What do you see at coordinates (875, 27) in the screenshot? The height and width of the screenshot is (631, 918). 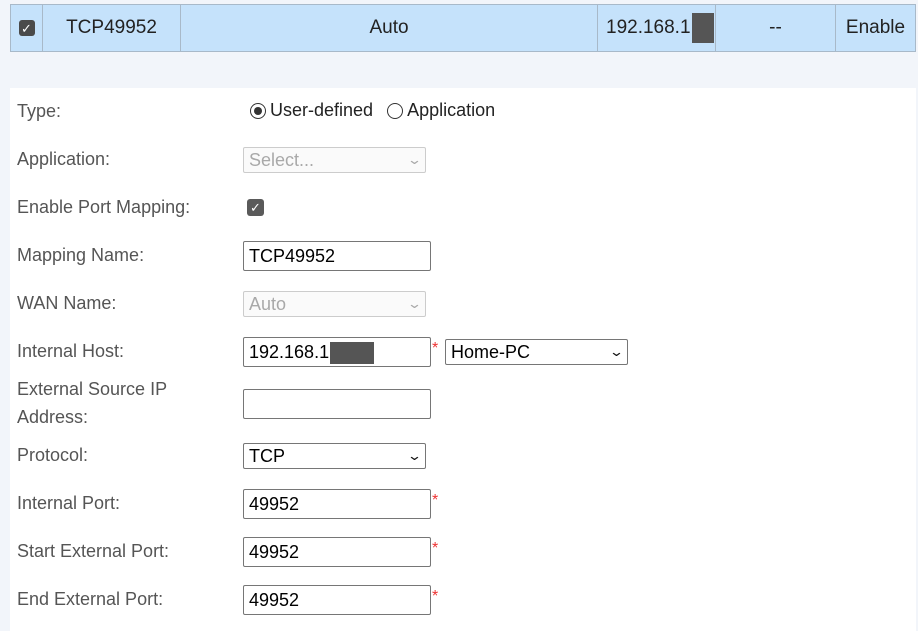 I see `row-status: Enable` at bounding box center [875, 27].